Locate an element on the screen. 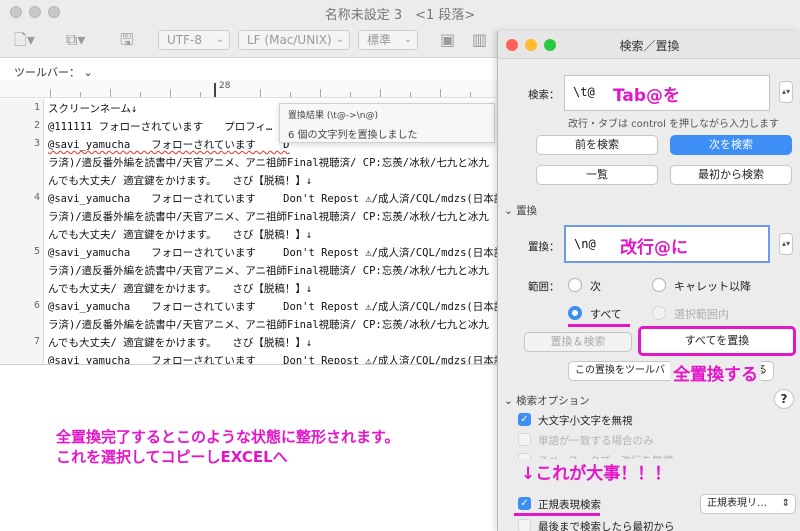 This screenshot has height=531, width=800. panel-title: 検索／置換 is located at coordinates (649, 46).